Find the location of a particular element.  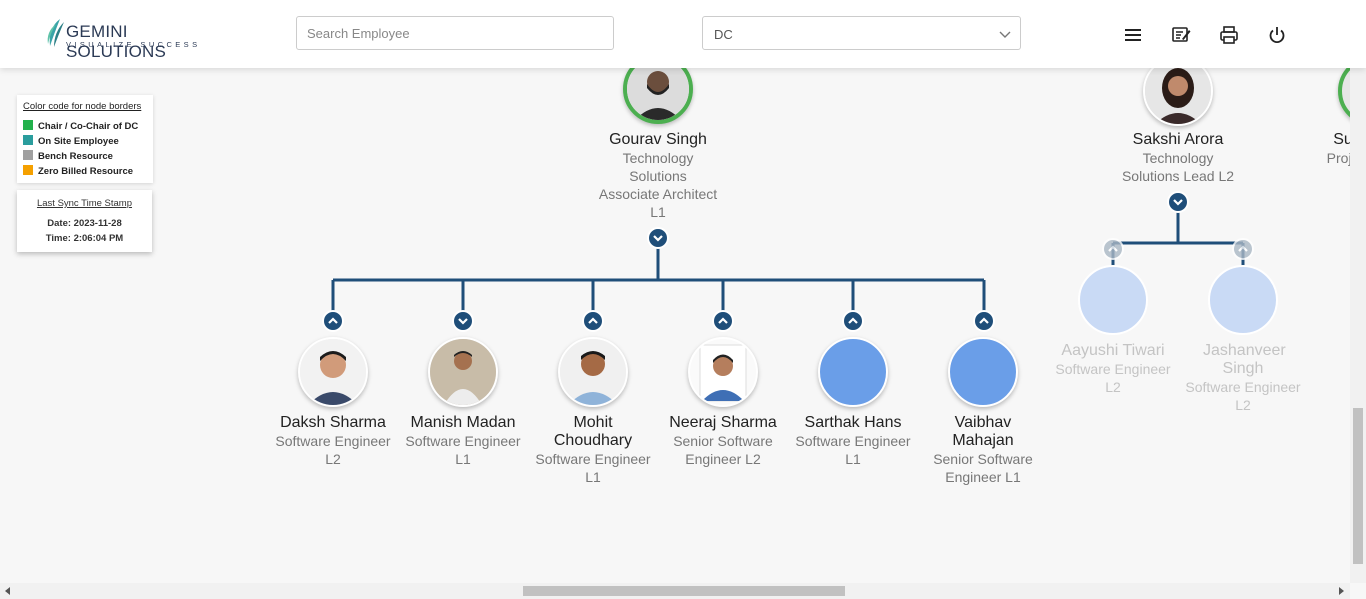

scroll-left-arrow-icon is located at coordinates (8, 591).